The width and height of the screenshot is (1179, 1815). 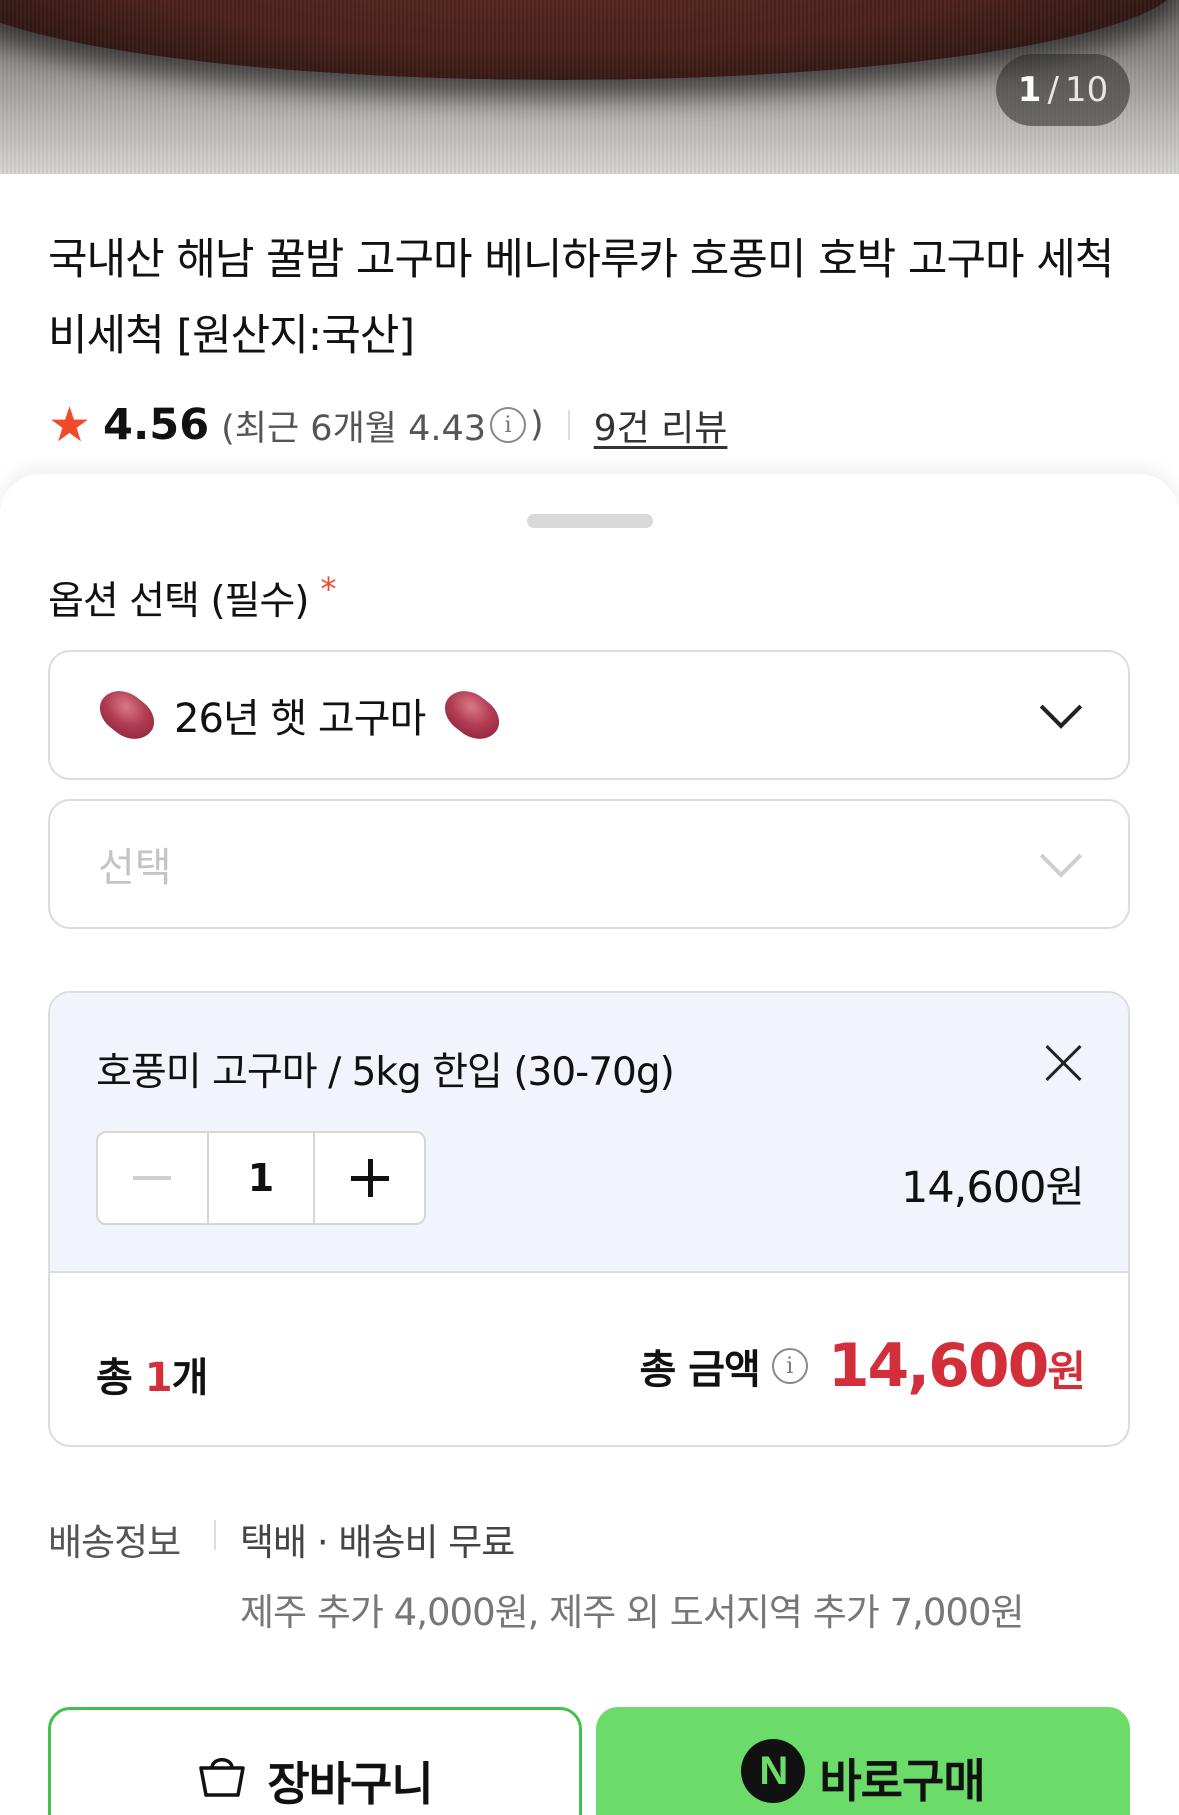 What do you see at coordinates (382, 427) in the screenshot?
I see `recent-rating: (최근 6개월 4.43 i )` at bounding box center [382, 427].